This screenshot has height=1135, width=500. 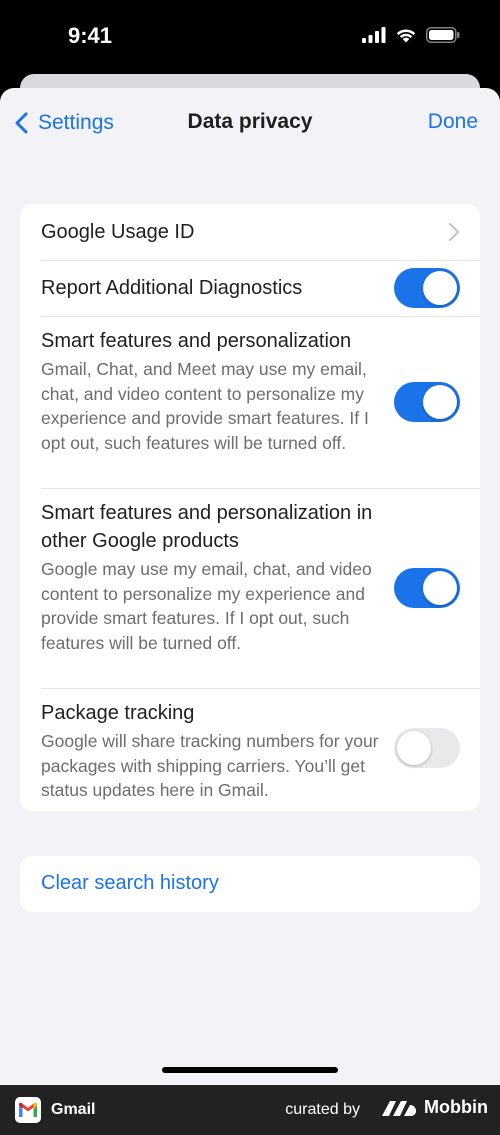 What do you see at coordinates (453, 122) in the screenshot?
I see `done-button: Done` at bounding box center [453, 122].